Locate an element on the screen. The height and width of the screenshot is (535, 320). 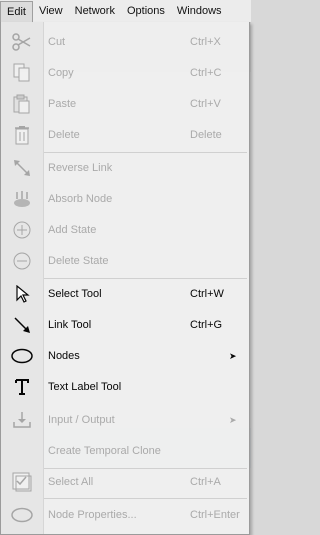
menu-item-shortcut: Ctrl+G is located at coordinates (206, 325).